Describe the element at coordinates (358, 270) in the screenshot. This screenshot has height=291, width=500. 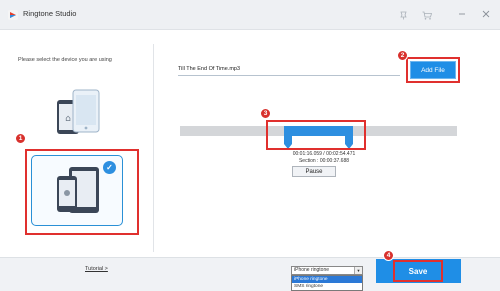
I see `chevron-down-icon: ▼` at that location.